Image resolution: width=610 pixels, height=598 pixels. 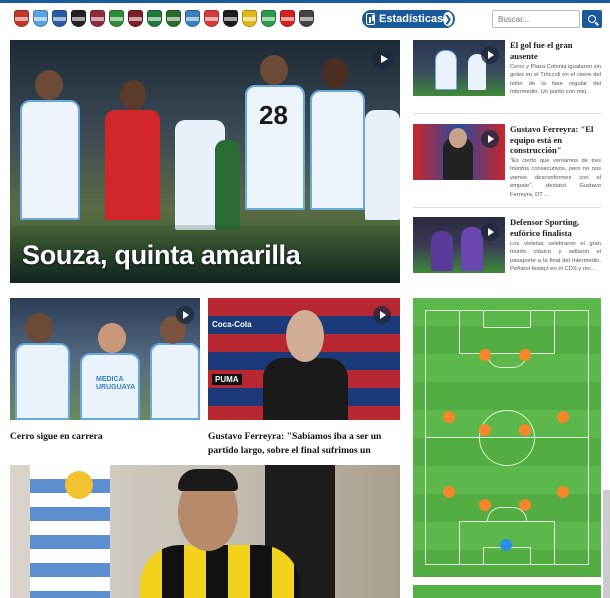 I want to click on story-cerro-photo: MEDICA URUGUAYA, so click(x=105, y=359).